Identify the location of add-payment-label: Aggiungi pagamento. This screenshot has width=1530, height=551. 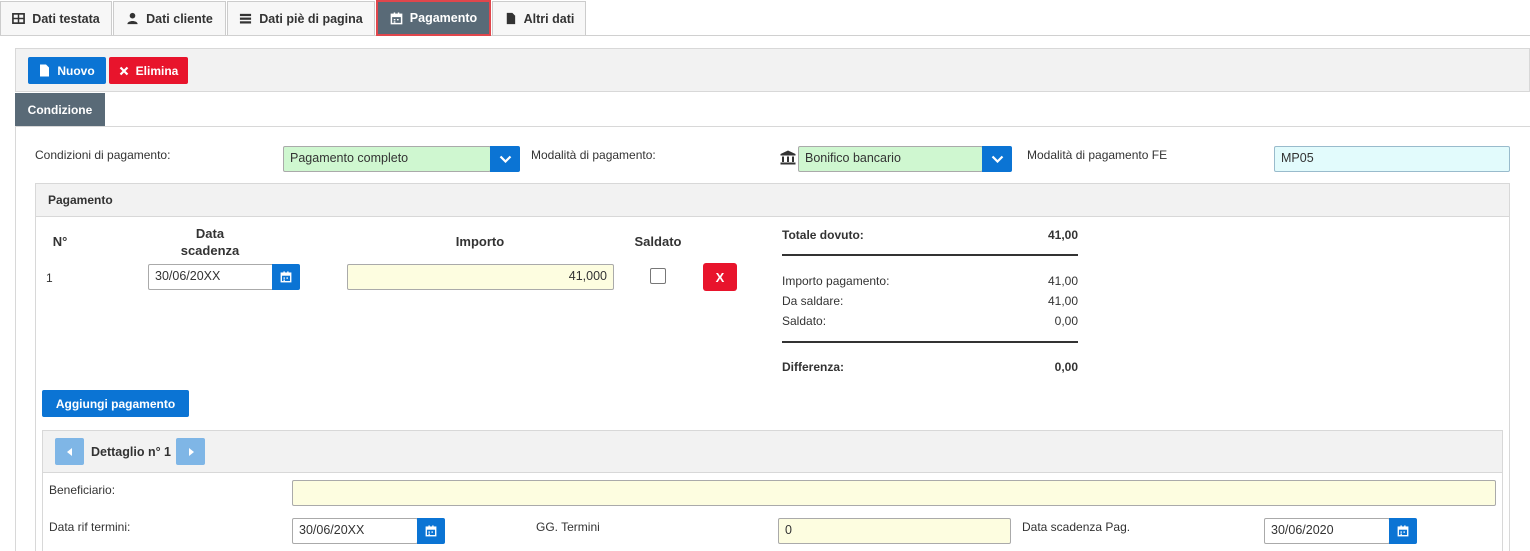
(115, 403).